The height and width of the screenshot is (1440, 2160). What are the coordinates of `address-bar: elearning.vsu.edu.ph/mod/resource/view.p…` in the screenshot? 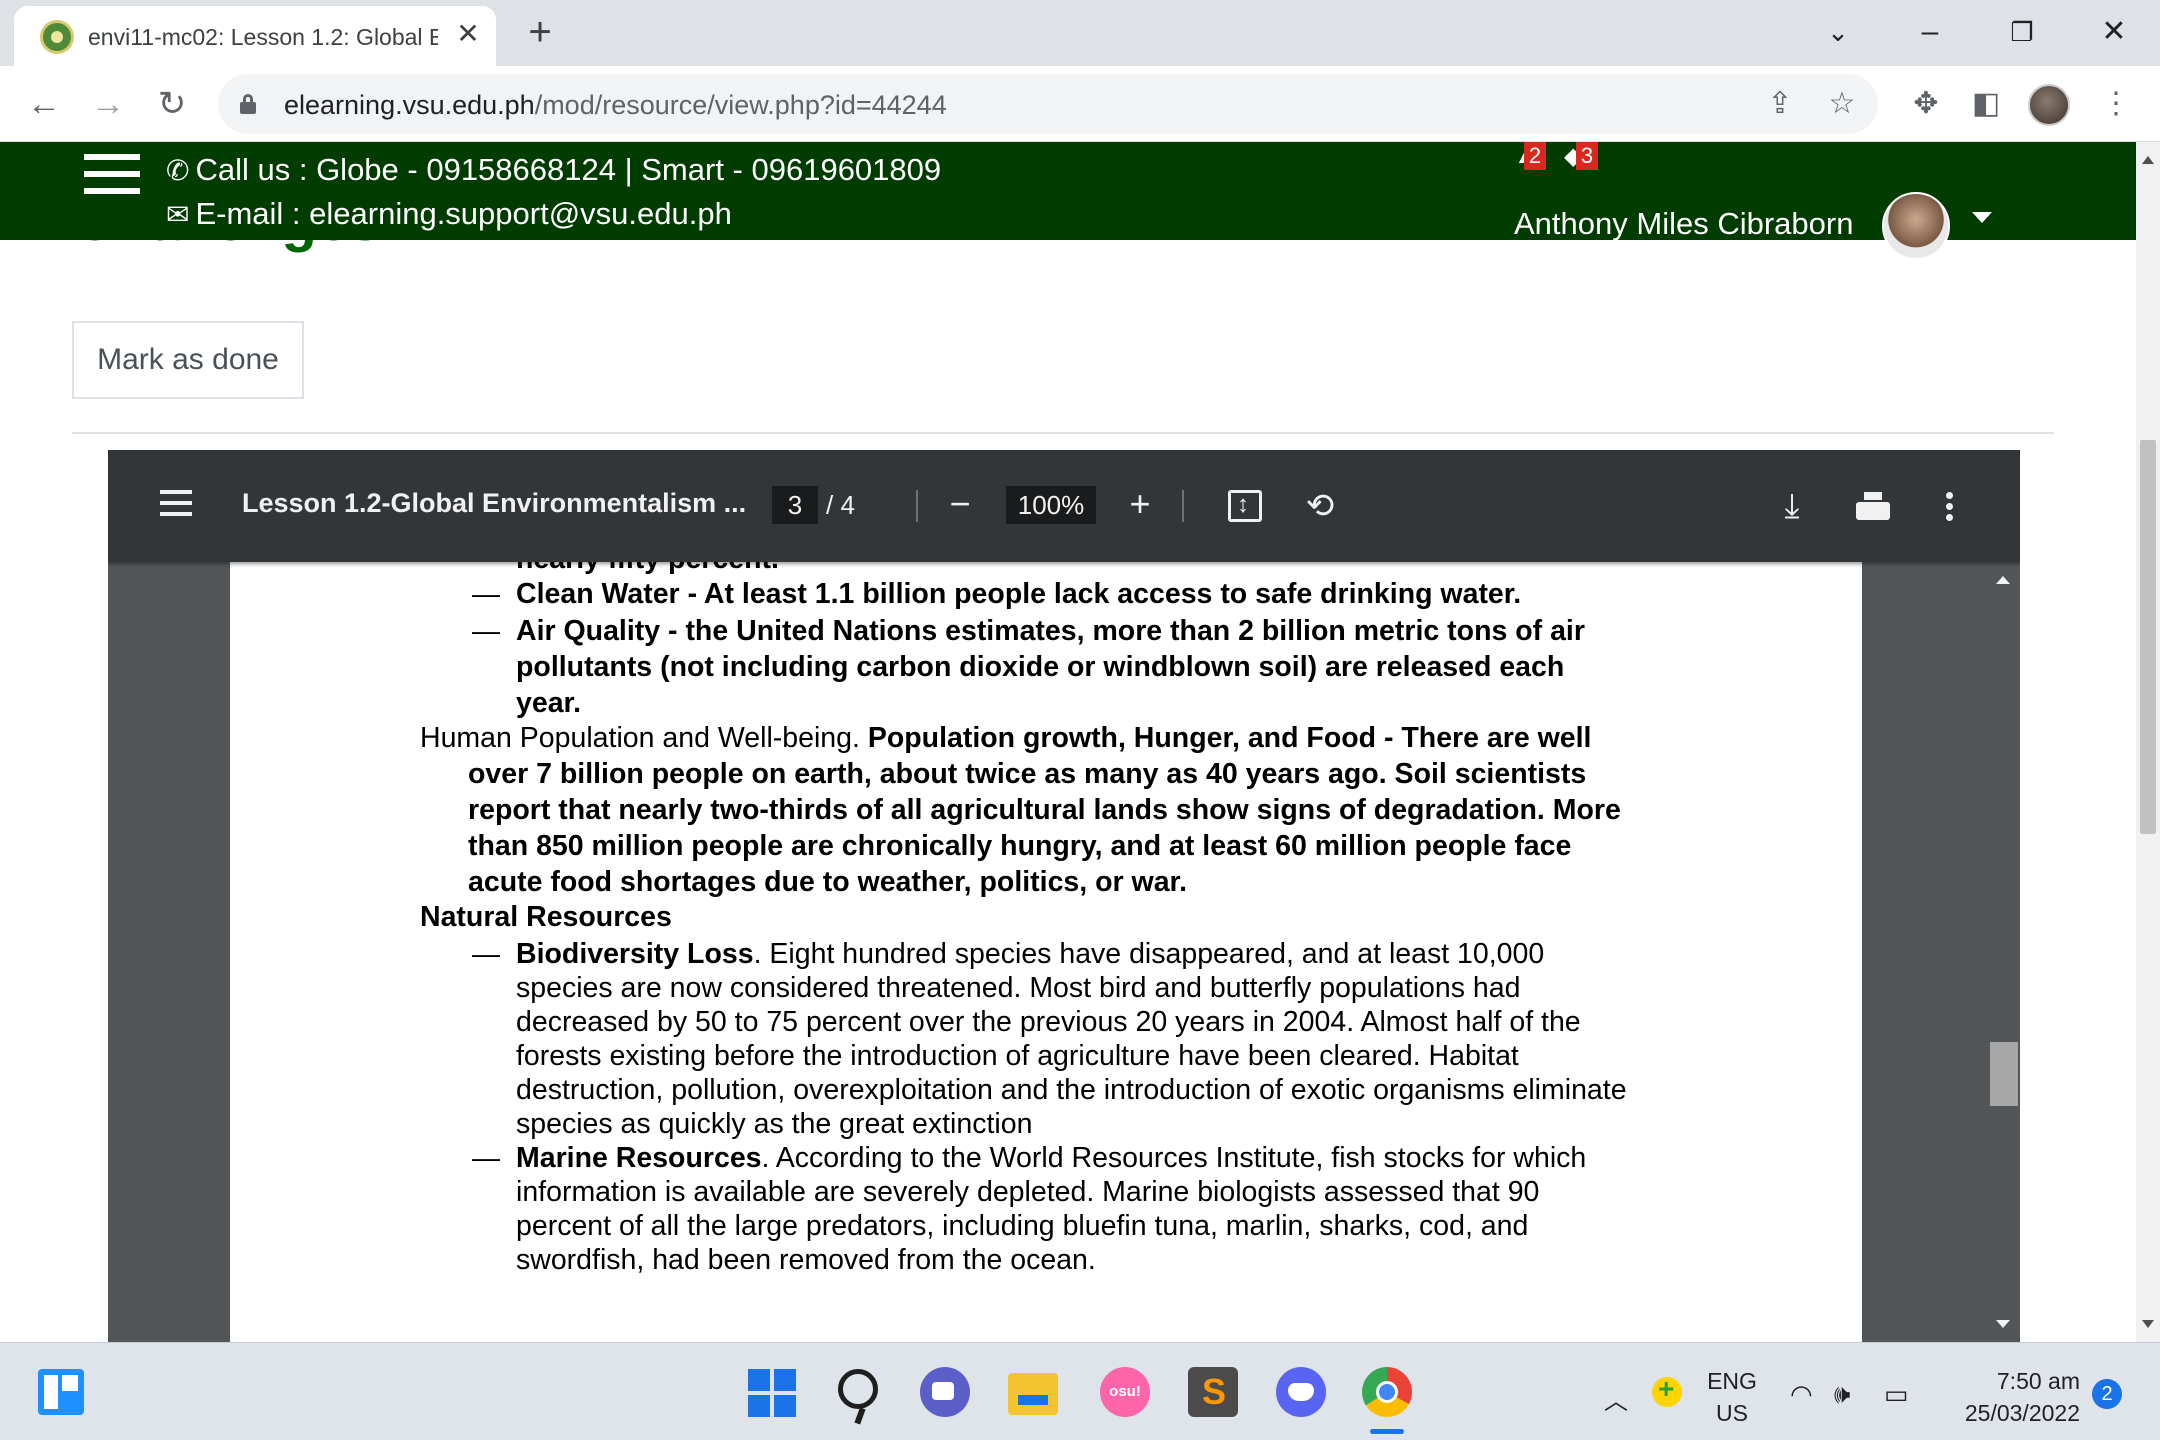 It's located at (1048, 104).